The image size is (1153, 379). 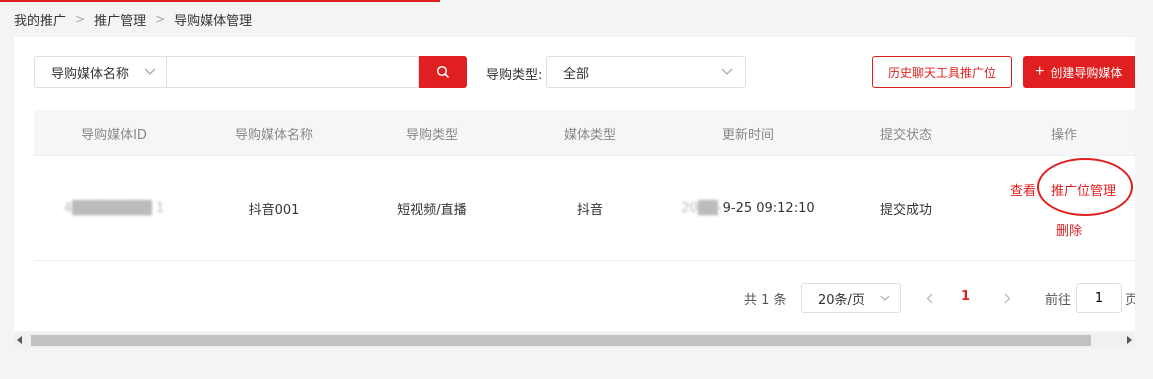 I want to click on cell-updated-time: 20██- 9-25 09:12:10, so click(x=747, y=208).